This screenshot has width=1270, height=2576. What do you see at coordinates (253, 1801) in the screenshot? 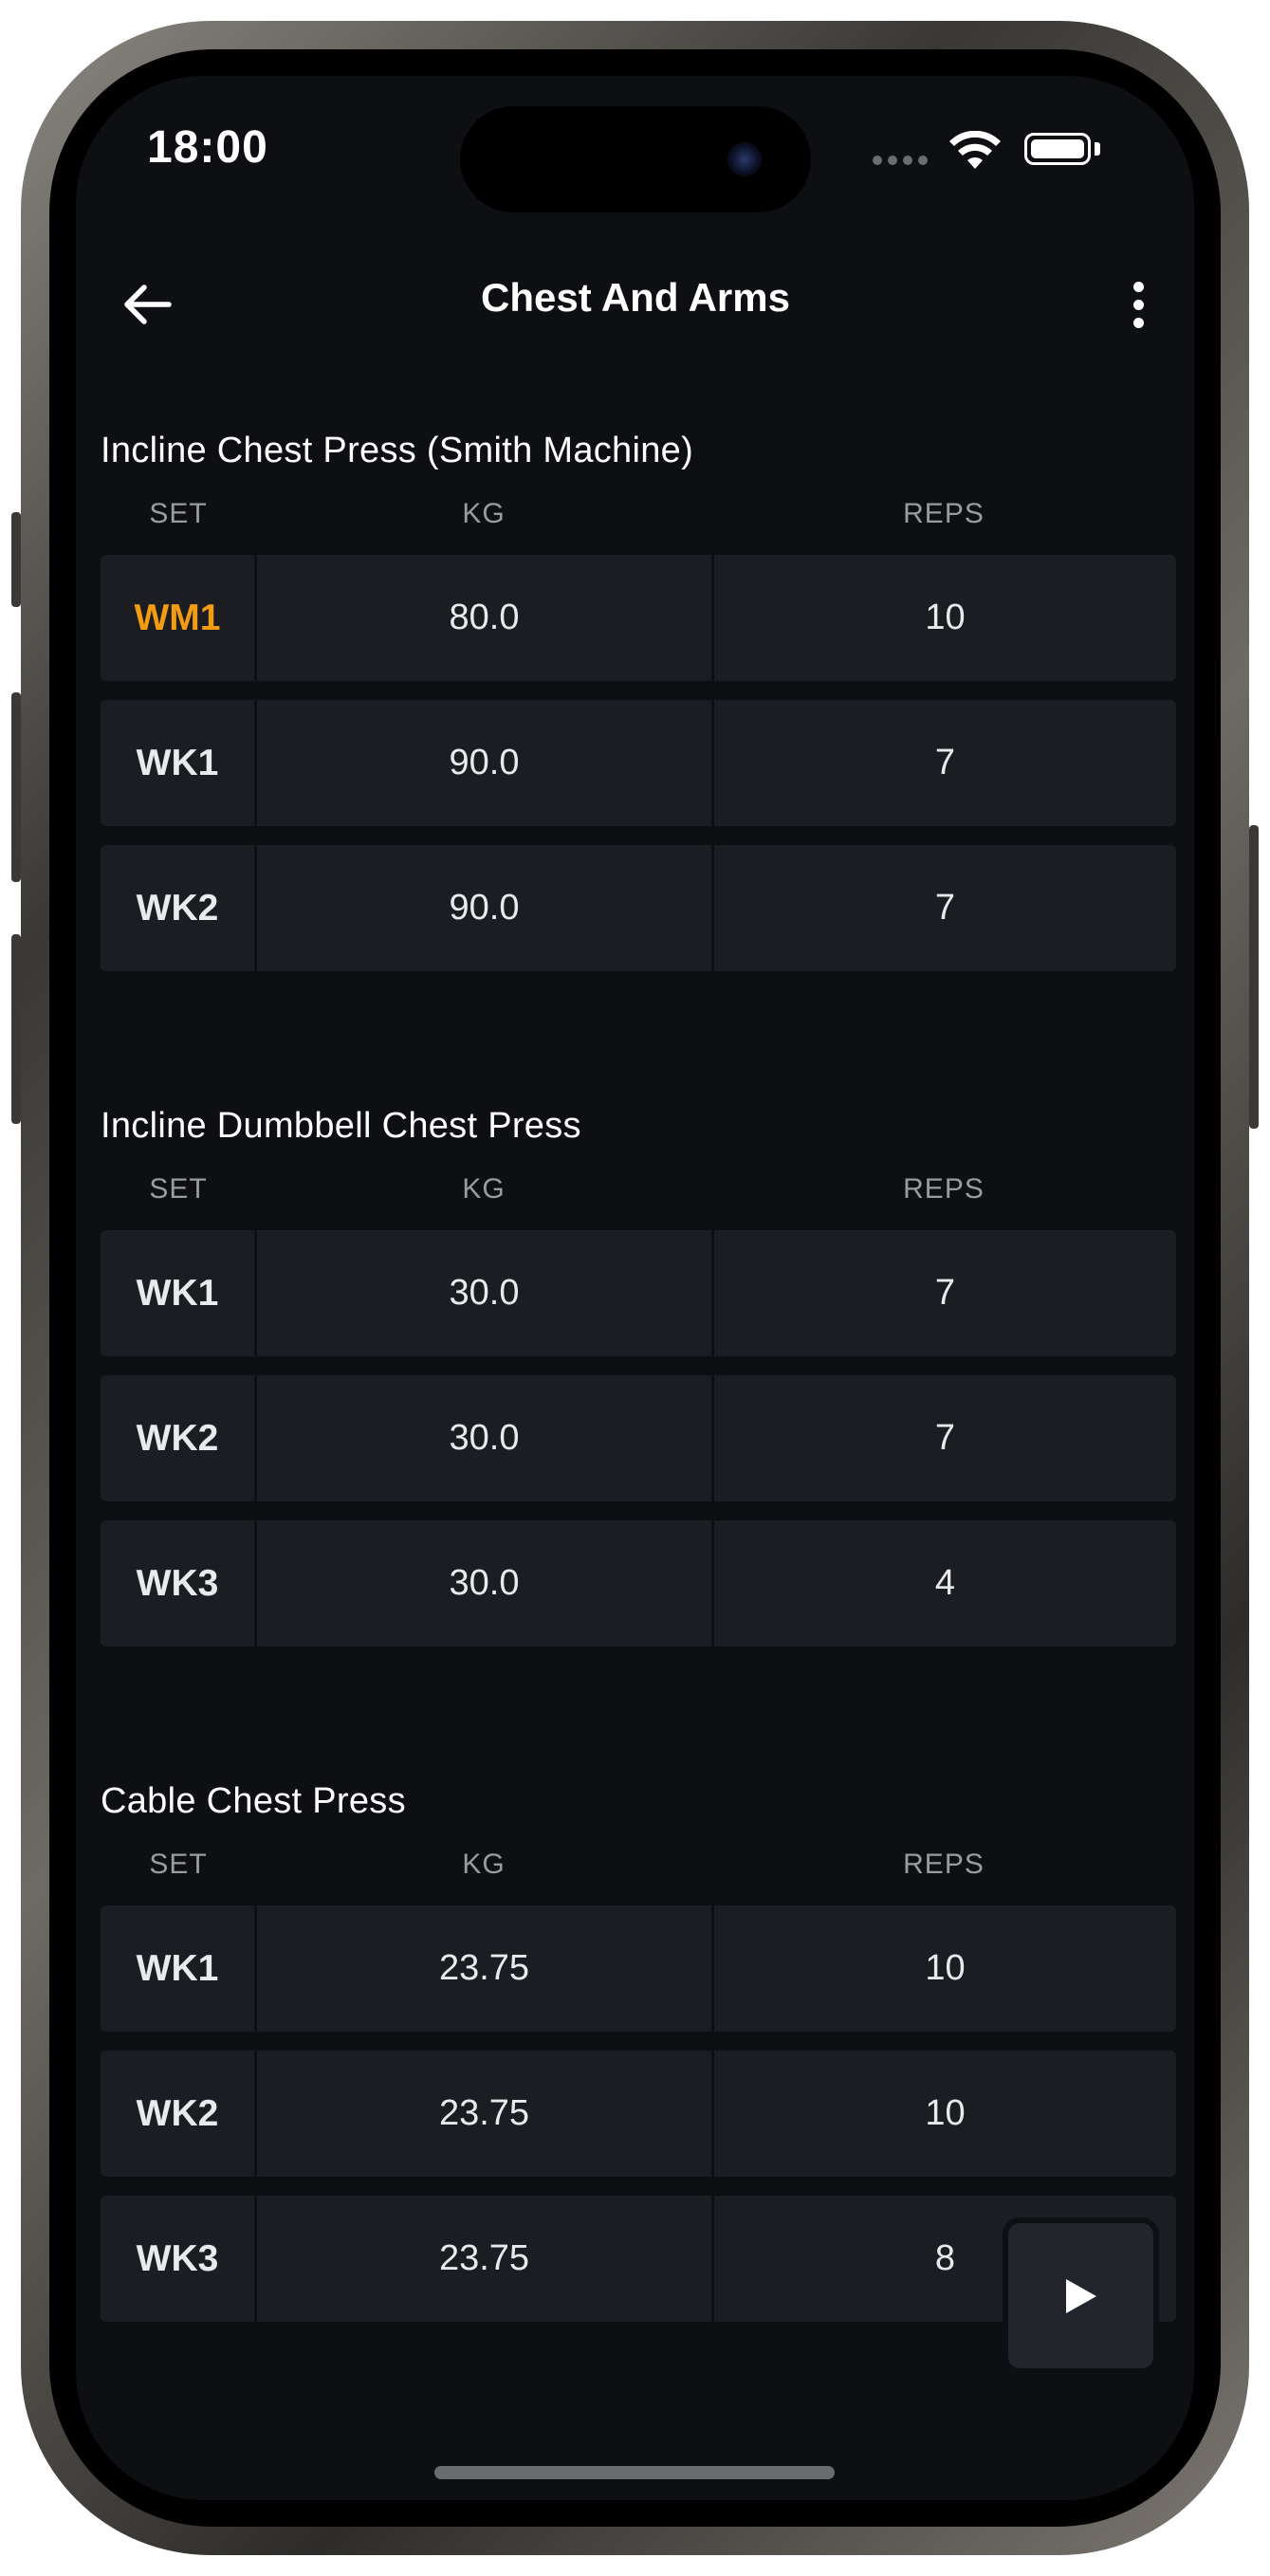
I see `exercise-title: Cable Chest Press` at bounding box center [253, 1801].